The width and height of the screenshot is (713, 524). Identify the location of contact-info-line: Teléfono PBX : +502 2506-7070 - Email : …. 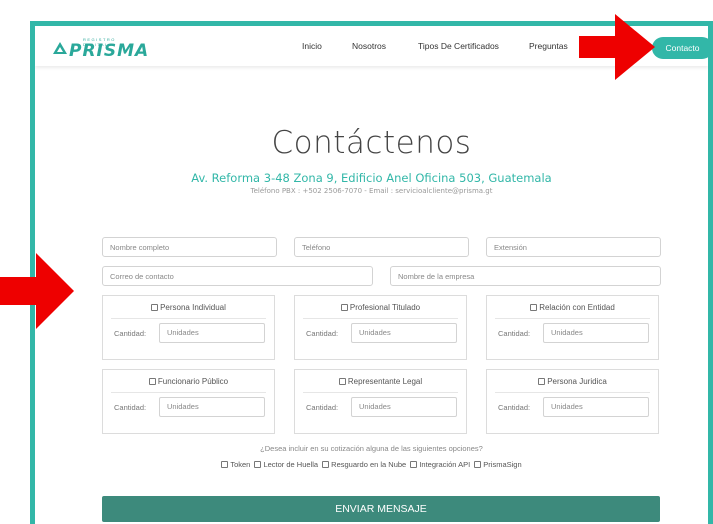
(371, 191).